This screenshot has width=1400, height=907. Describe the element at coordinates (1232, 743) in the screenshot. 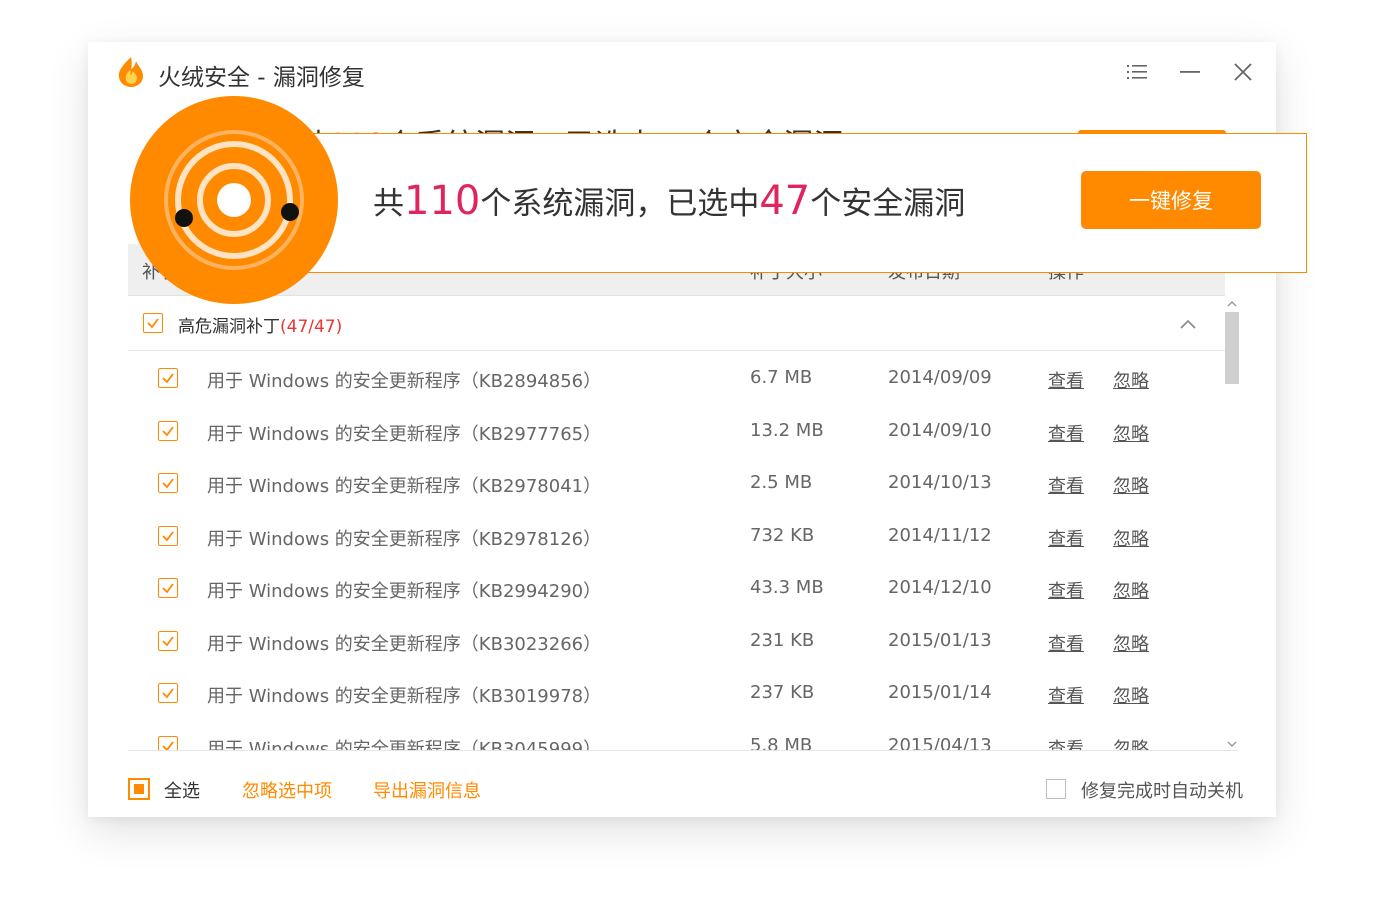

I see `scroll-down-icon` at that location.